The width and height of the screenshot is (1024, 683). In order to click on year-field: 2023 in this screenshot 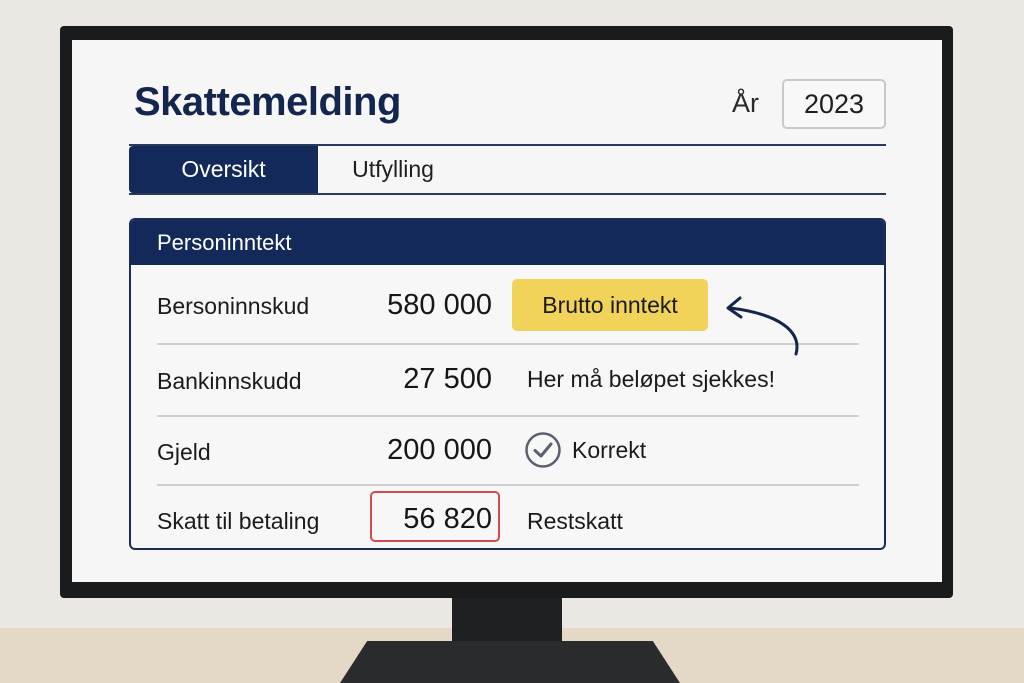, I will do `click(834, 104)`.